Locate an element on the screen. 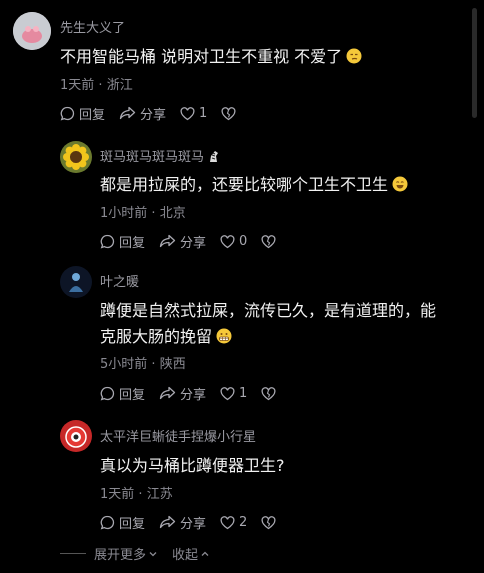  reply-author: 太平洋巨蜥徒手捏爆小行星 is located at coordinates (178, 435).